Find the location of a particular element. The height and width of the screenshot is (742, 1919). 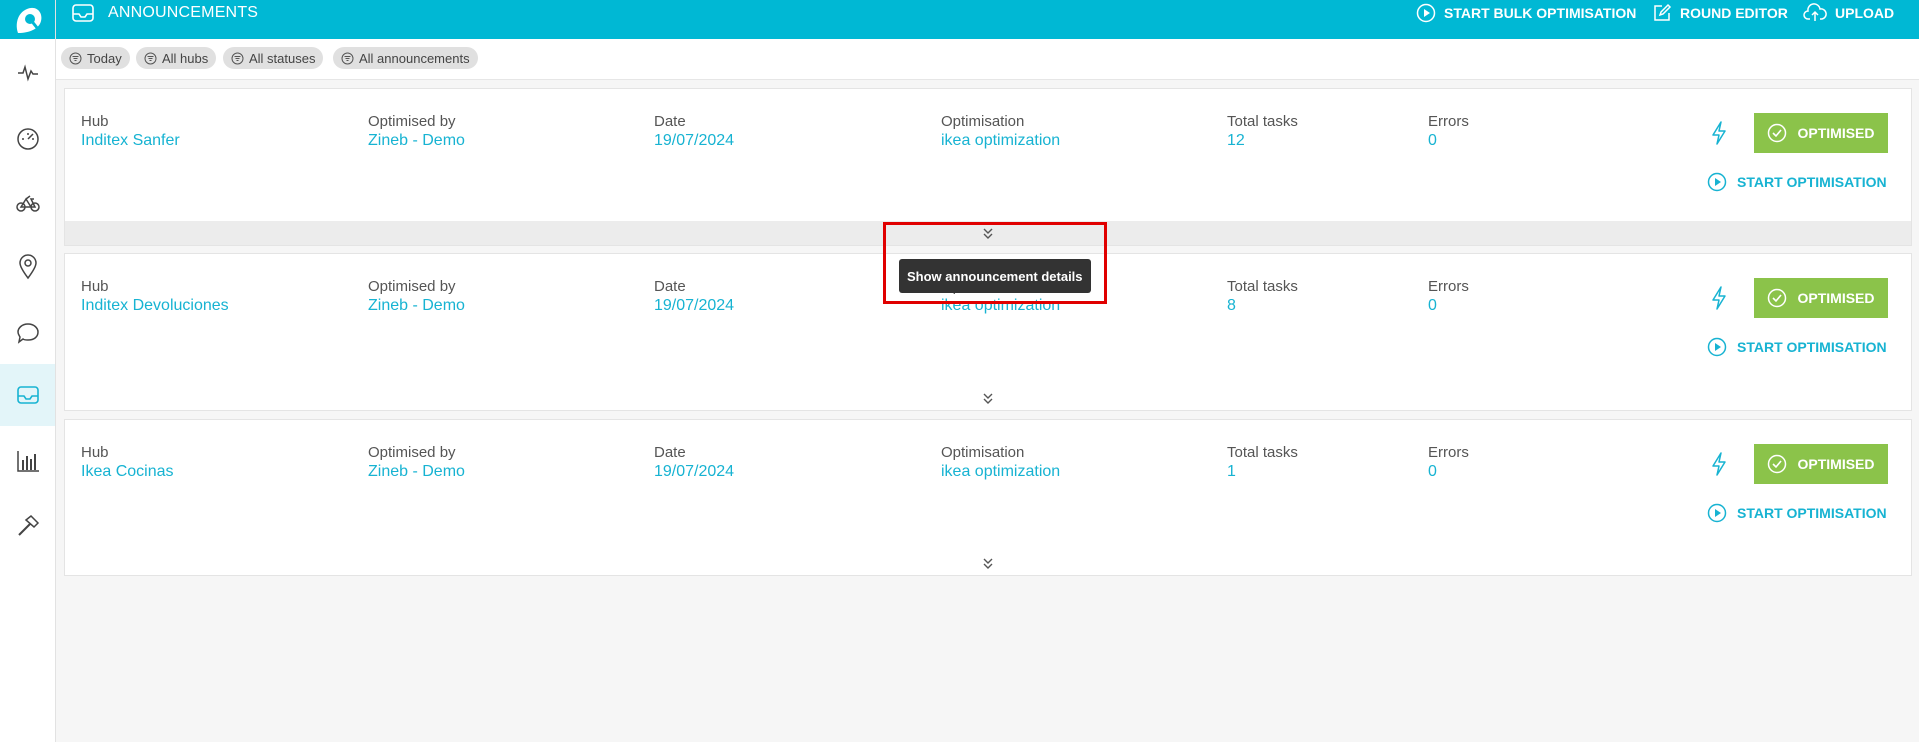

total-tasks-field: Total tasks 8 is located at coordinates (1262, 297).